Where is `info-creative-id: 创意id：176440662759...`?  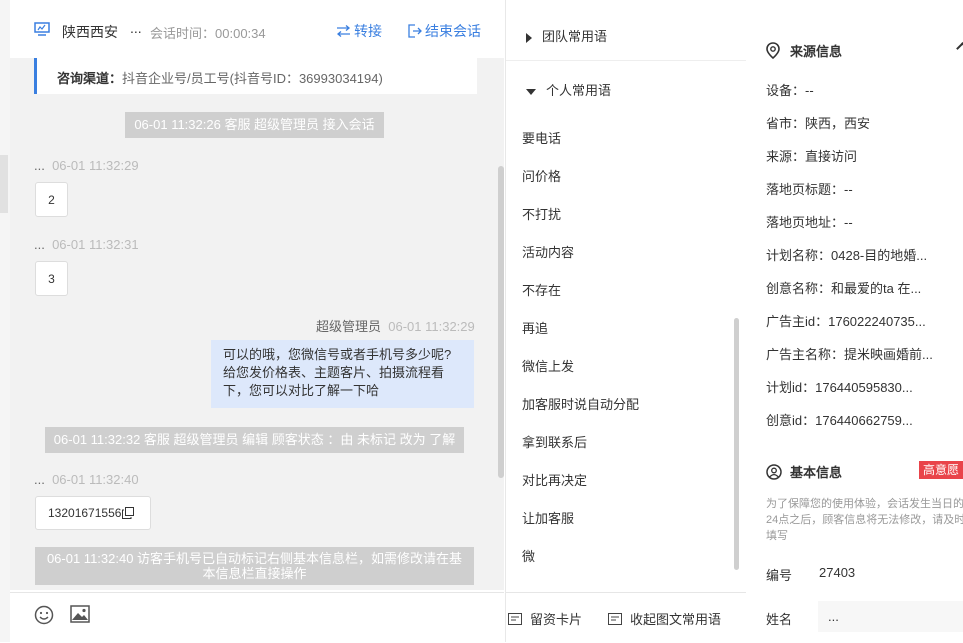
info-creative-id: 创意id：176440662759... is located at coordinates (839, 420).